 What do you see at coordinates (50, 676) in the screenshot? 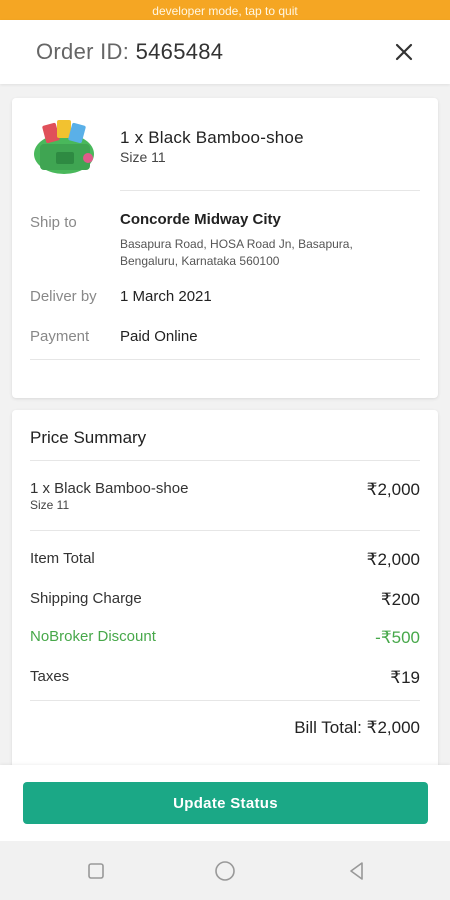
I see `taxes-label: Taxes` at bounding box center [50, 676].